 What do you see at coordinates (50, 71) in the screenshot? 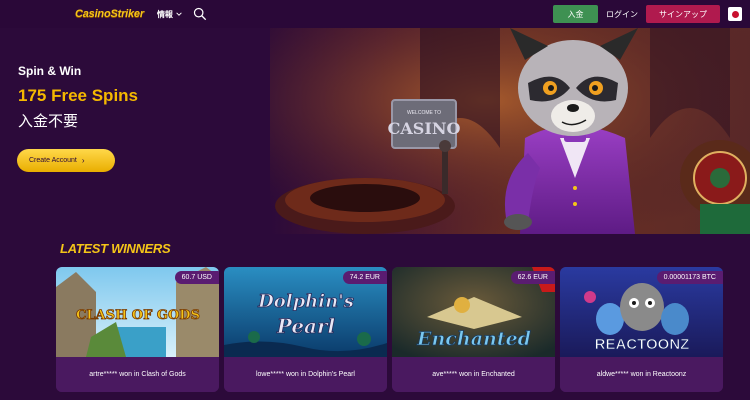
I see `hero-subtitle: Spin & Win` at bounding box center [50, 71].